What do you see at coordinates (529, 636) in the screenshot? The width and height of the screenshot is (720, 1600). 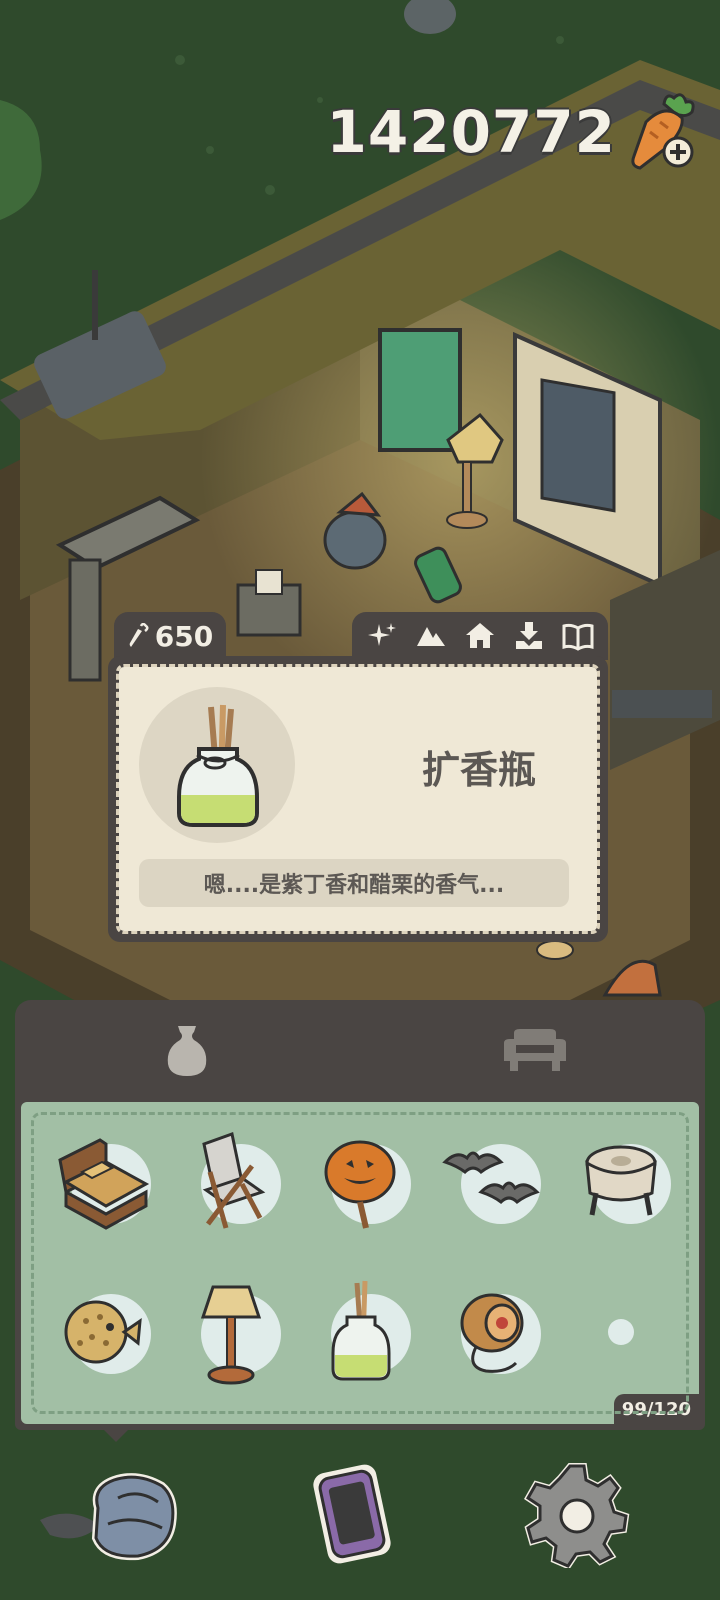 I see `download-icon` at bounding box center [529, 636].